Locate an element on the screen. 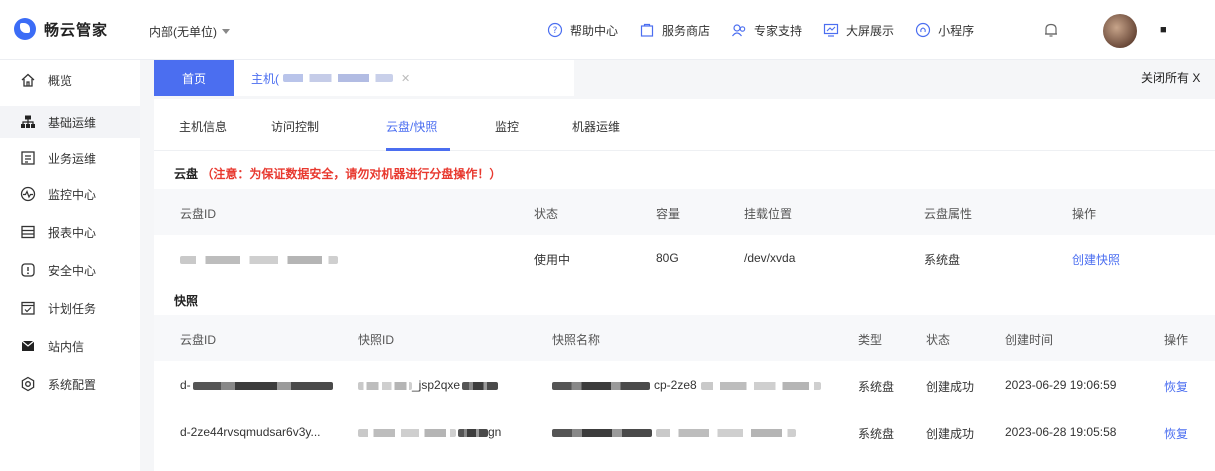 Image resolution: width=1215 pixels, height=471 pixels. close-all-tabs-button: 关闭所有 X is located at coordinates (1170, 77).